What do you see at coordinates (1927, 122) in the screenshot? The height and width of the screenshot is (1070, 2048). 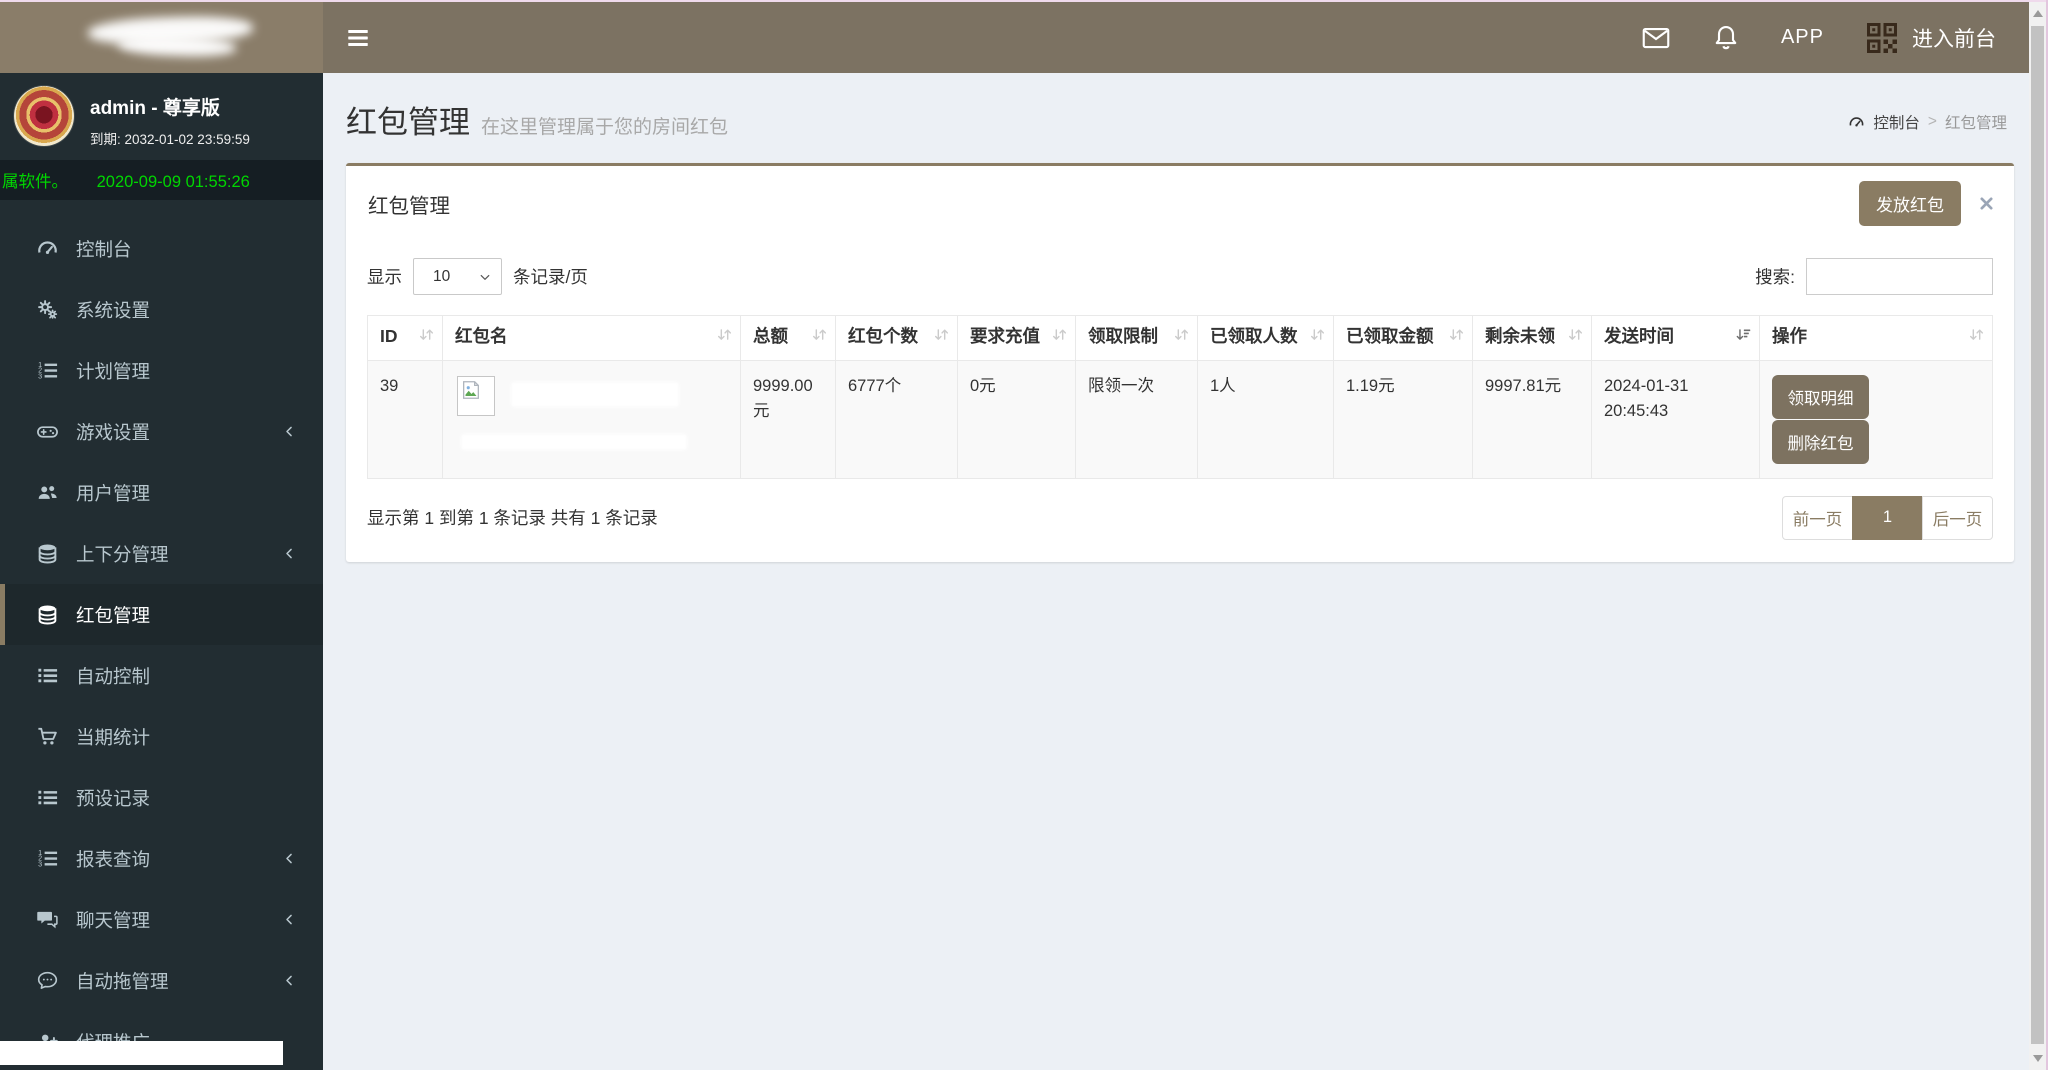 I see `breadcrumb: 控制台 > 红包管理` at bounding box center [1927, 122].